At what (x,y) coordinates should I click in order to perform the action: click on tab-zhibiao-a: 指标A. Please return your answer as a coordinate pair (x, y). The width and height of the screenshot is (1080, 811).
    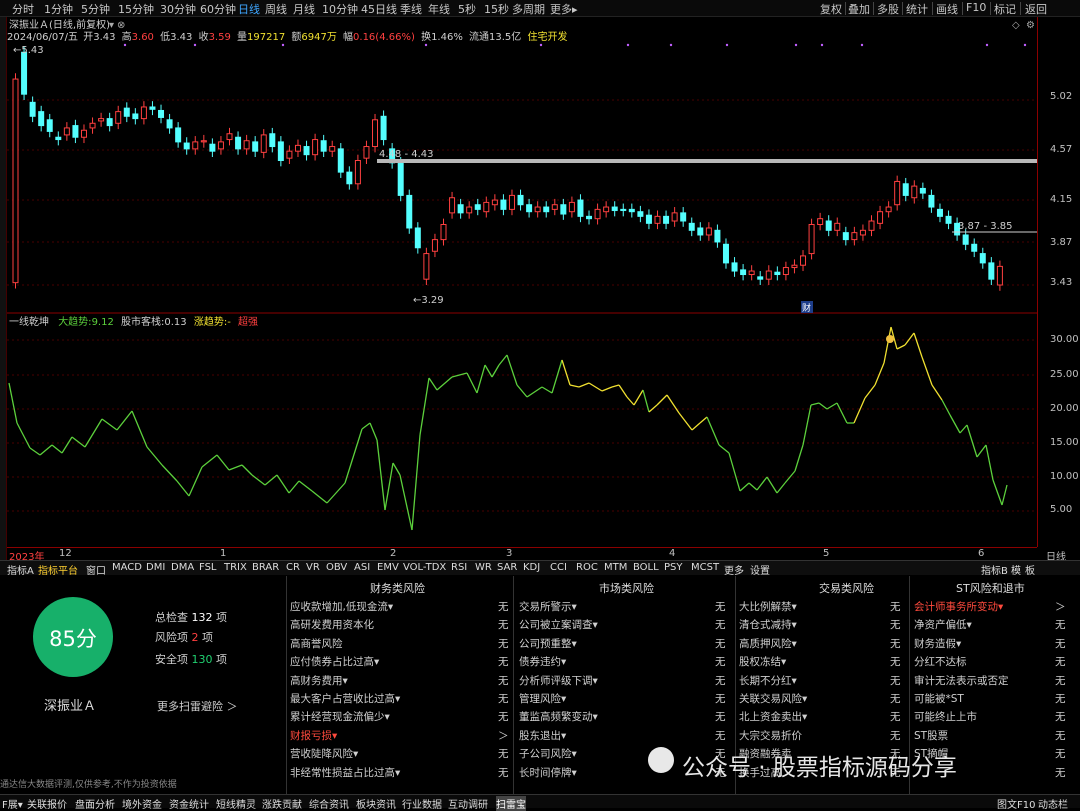
    Looking at the image, I should click on (20, 569).